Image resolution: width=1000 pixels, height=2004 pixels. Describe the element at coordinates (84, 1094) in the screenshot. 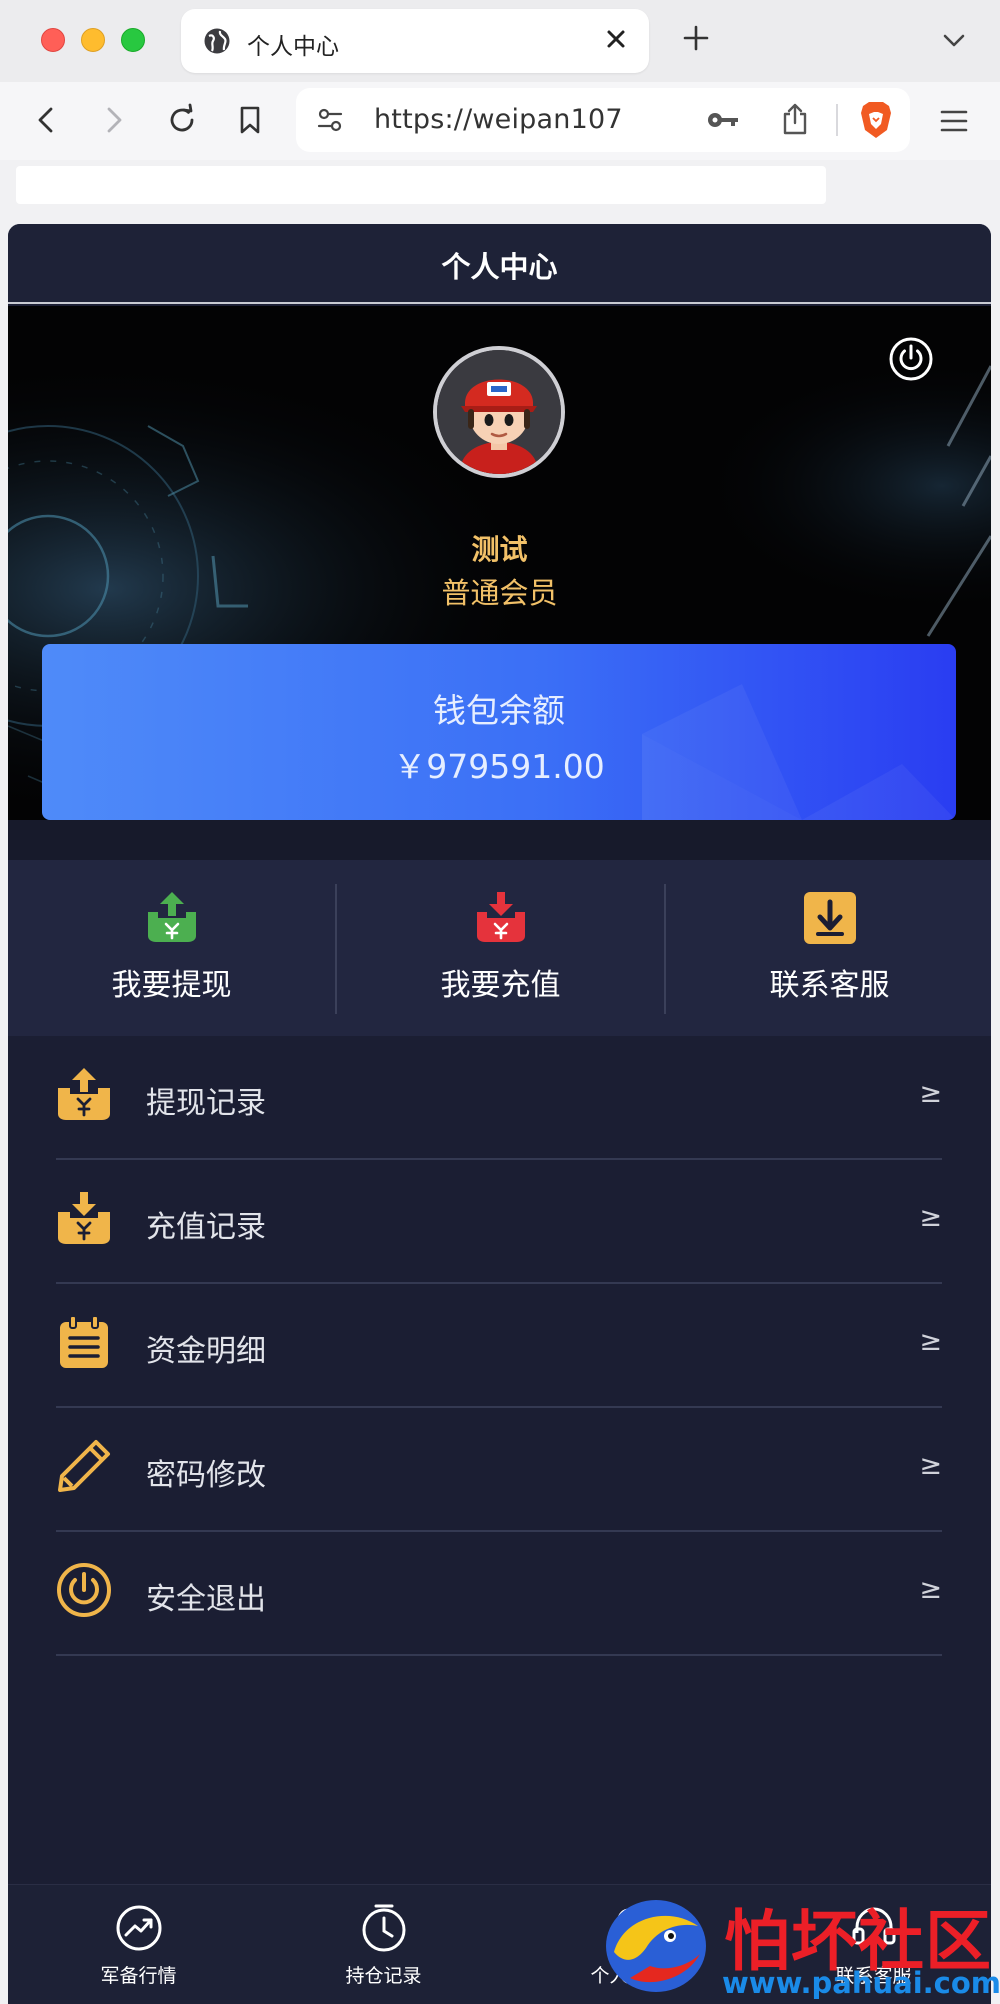

I see `withdraw-record-icon` at that location.